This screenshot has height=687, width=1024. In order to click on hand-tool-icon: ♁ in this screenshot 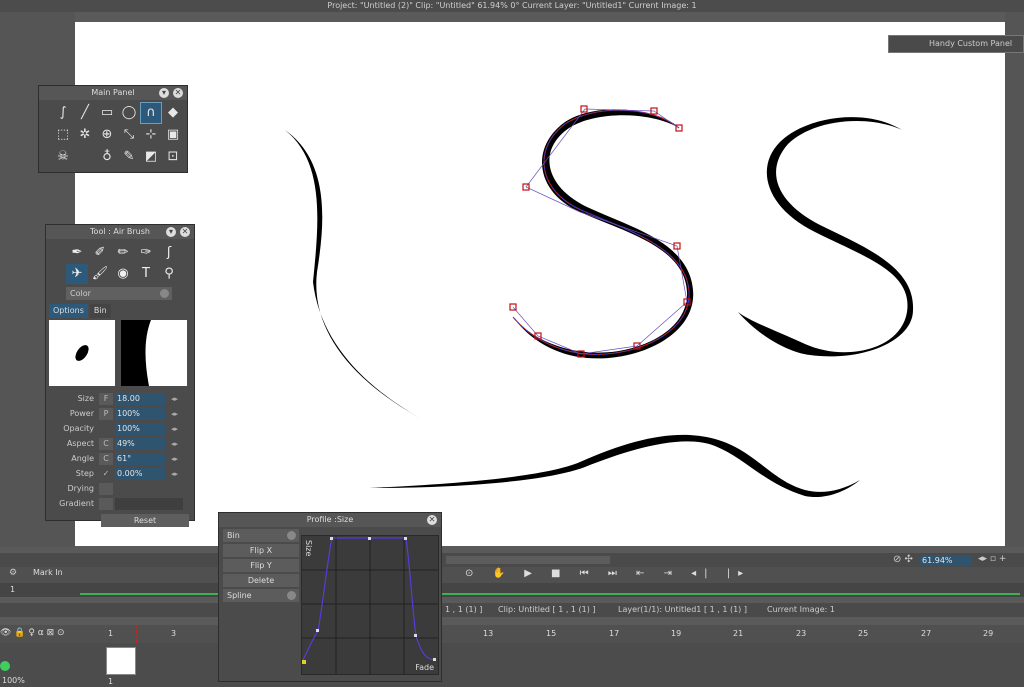, I will do `click(107, 157)`.